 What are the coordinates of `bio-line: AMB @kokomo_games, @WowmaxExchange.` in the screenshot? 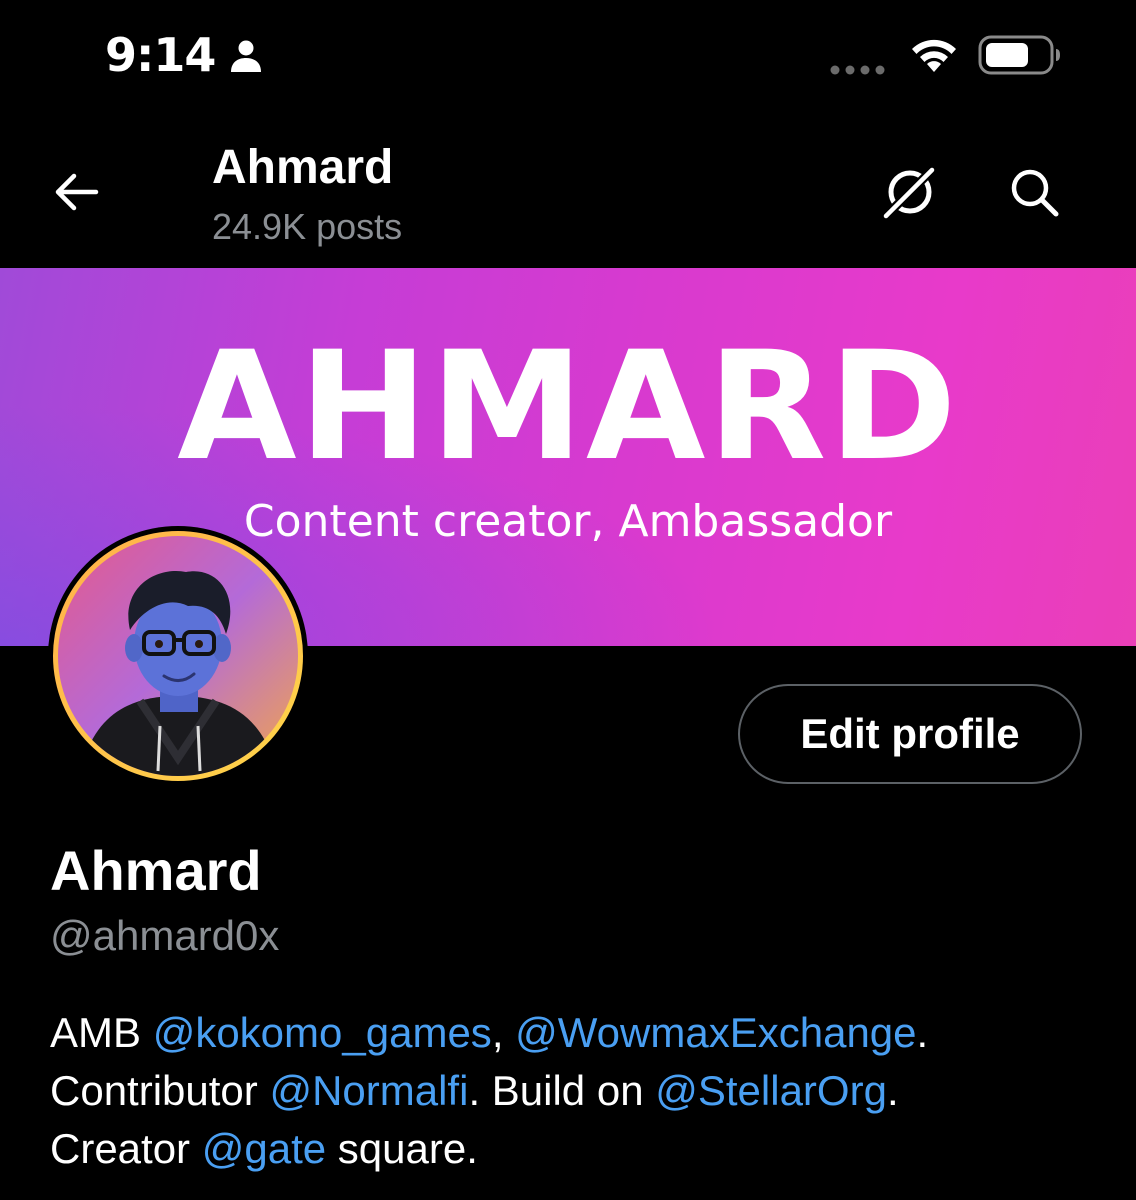 It's located at (580, 1033).